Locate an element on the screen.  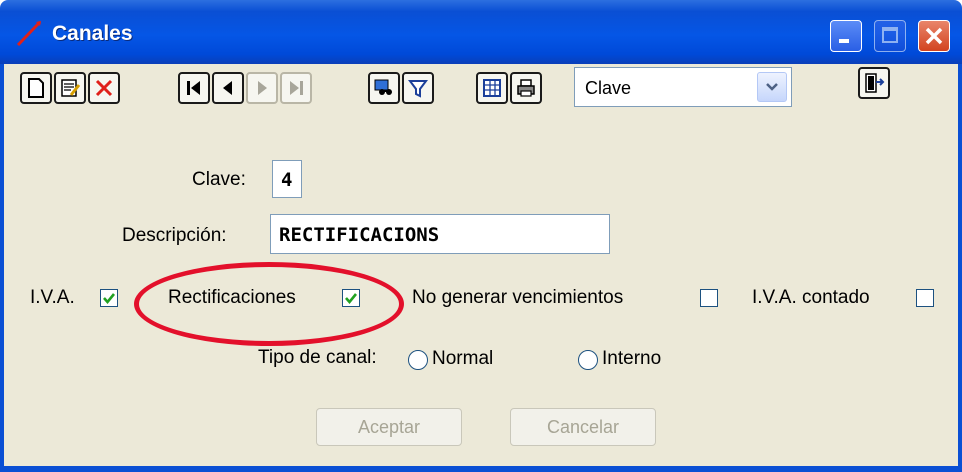
delete-record-button is located at coordinates (104, 88).